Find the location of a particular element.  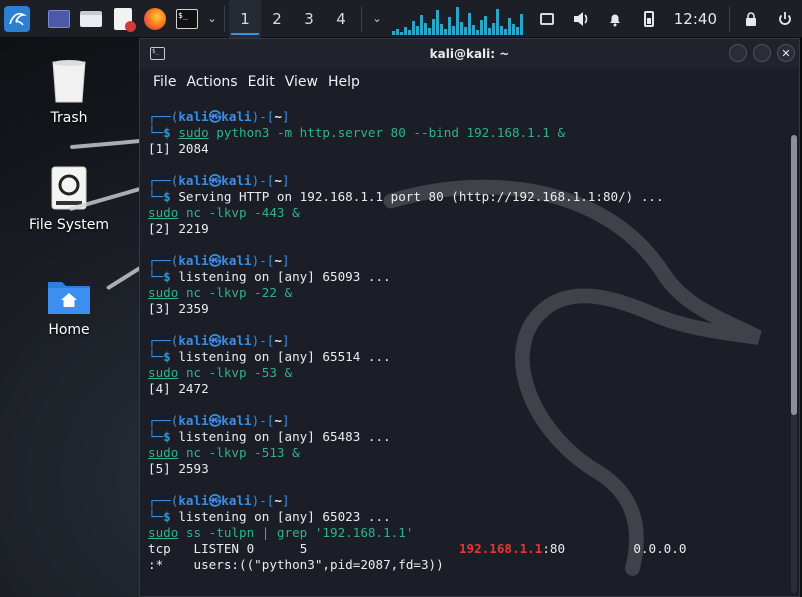

menu-file: File is located at coordinates (164, 82).